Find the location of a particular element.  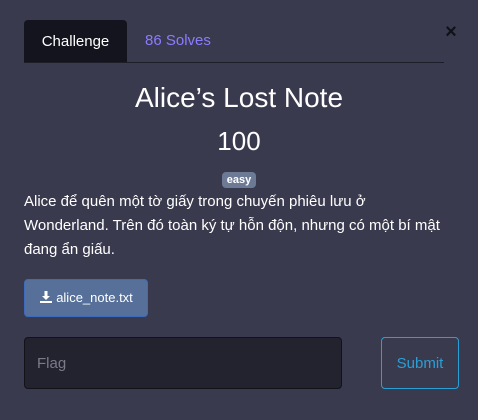

flag-input is located at coordinates (183, 363).